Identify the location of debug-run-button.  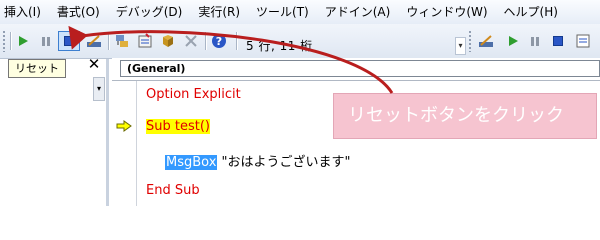
(513, 41).